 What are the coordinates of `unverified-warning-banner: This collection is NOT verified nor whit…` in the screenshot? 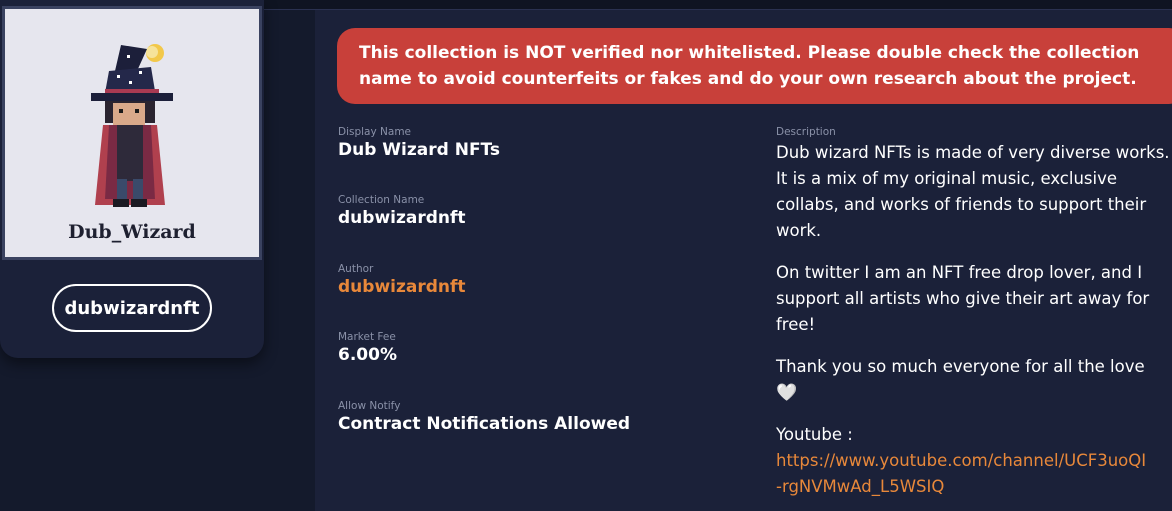 It's located at (754, 66).